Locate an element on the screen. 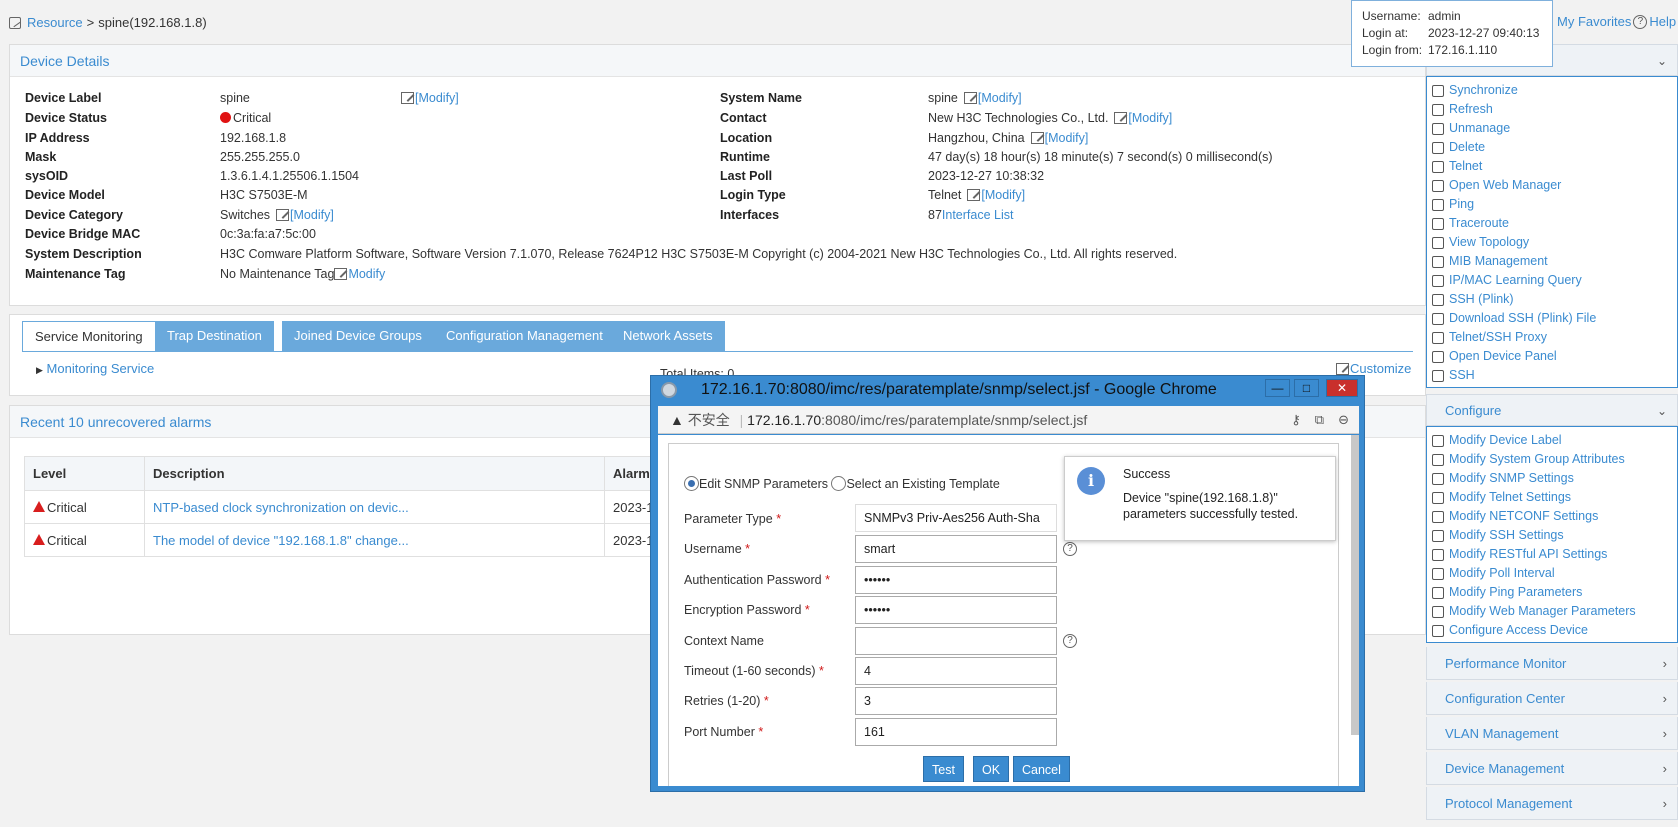 This screenshot has height=827, width=1678. interface-list-link: Interface List is located at coordinates (978, 215).